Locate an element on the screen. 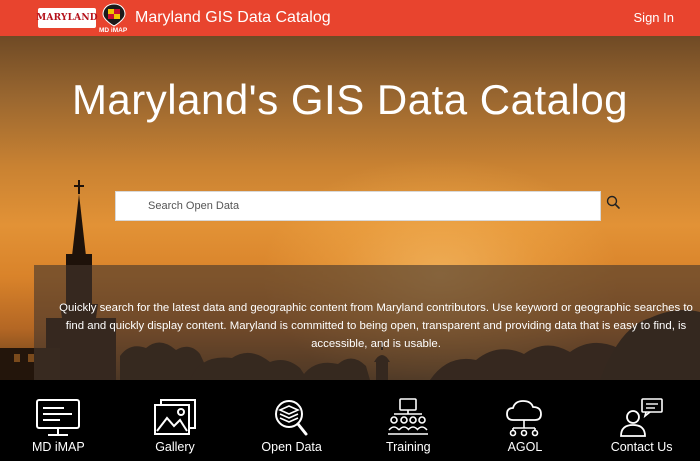  tile-open-data: Open Data is located at coordinates (291, 420).